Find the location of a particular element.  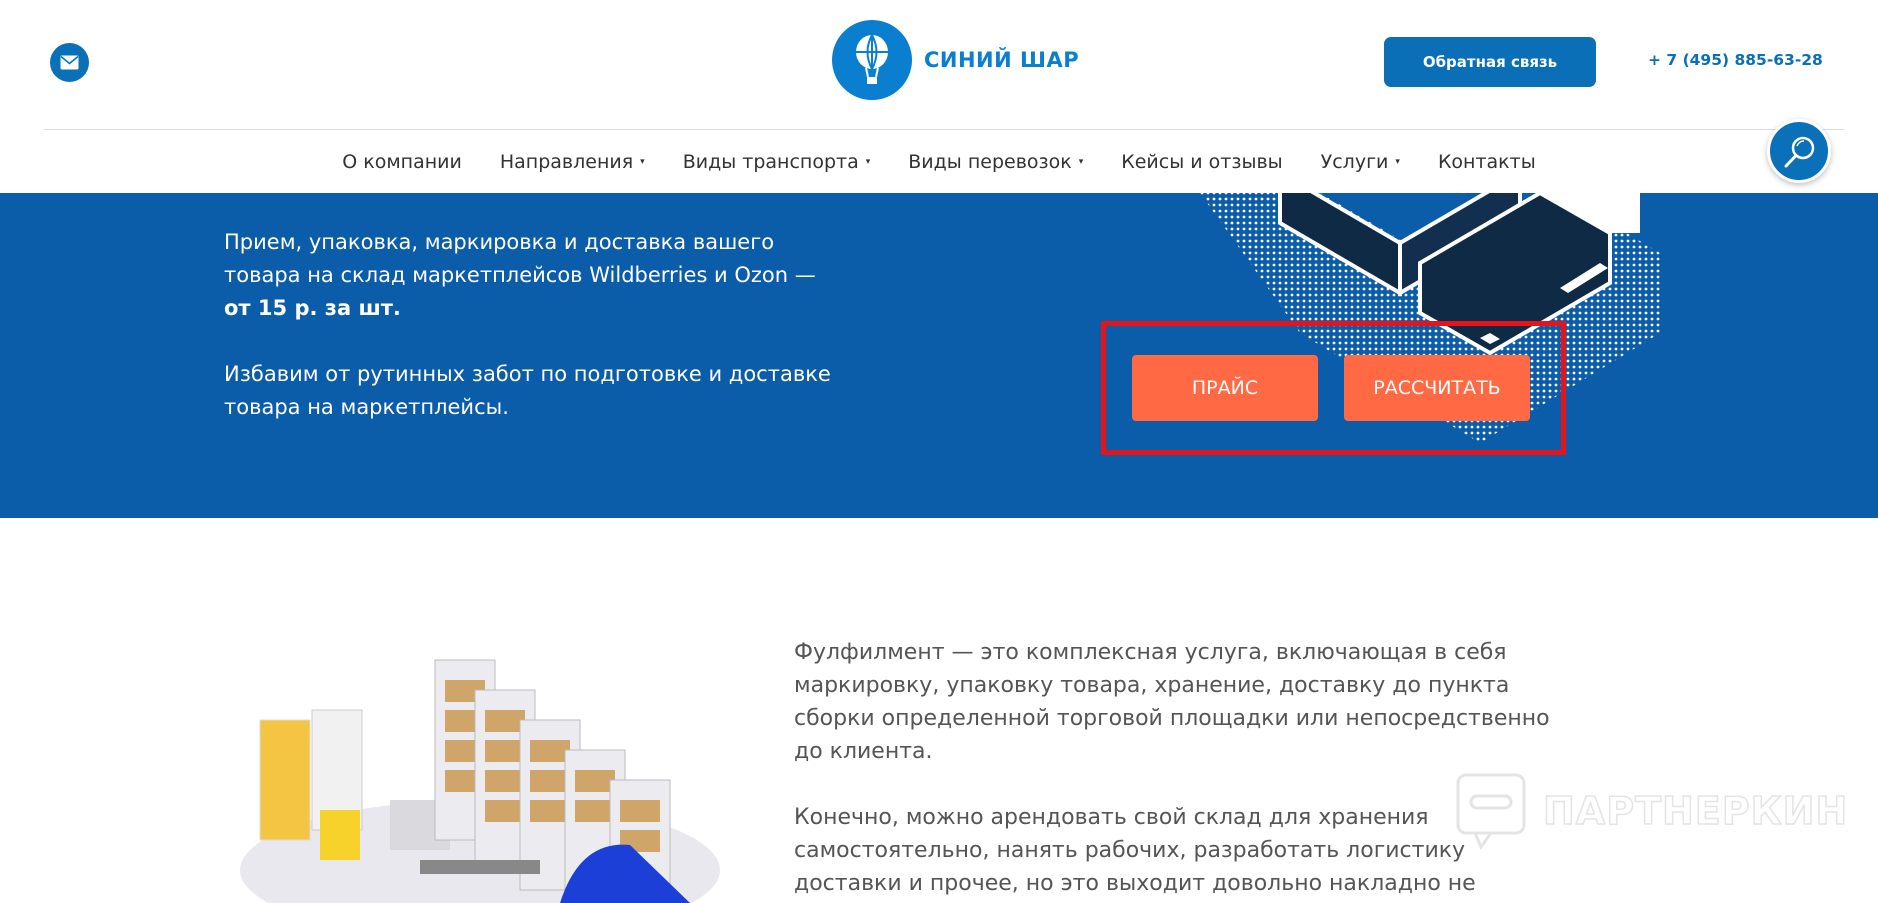

search-icon is located at coordinates (1799, 152).